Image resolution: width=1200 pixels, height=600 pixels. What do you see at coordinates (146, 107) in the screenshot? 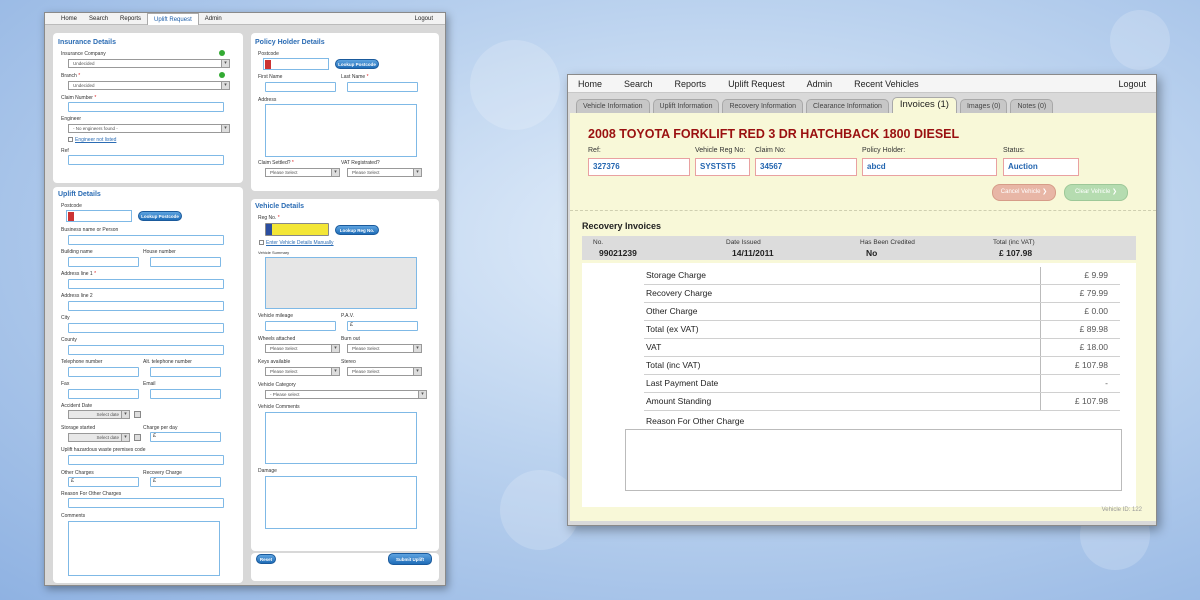
I see `claim-number-input` at bounding box center [146, 107].